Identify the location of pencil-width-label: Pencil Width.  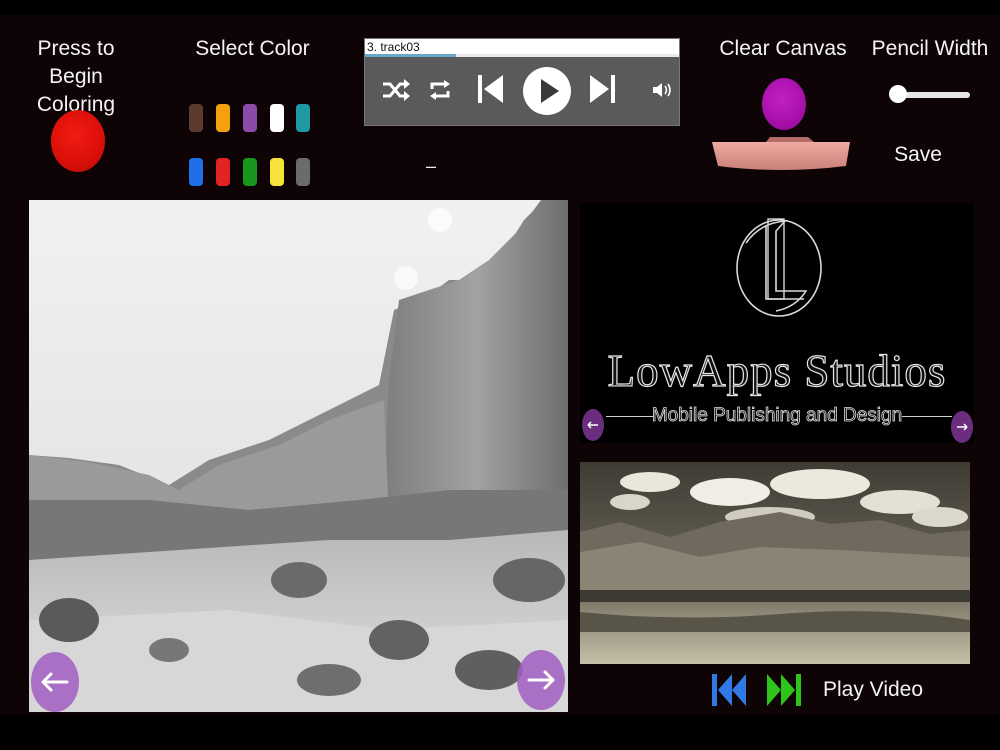
(930, 48).